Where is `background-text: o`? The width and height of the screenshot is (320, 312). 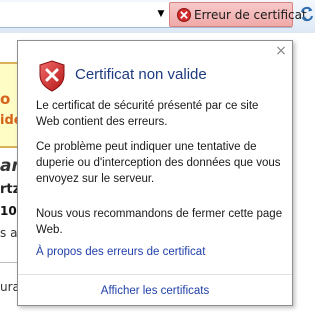 background-text: o is located at coordinates (5, 99).